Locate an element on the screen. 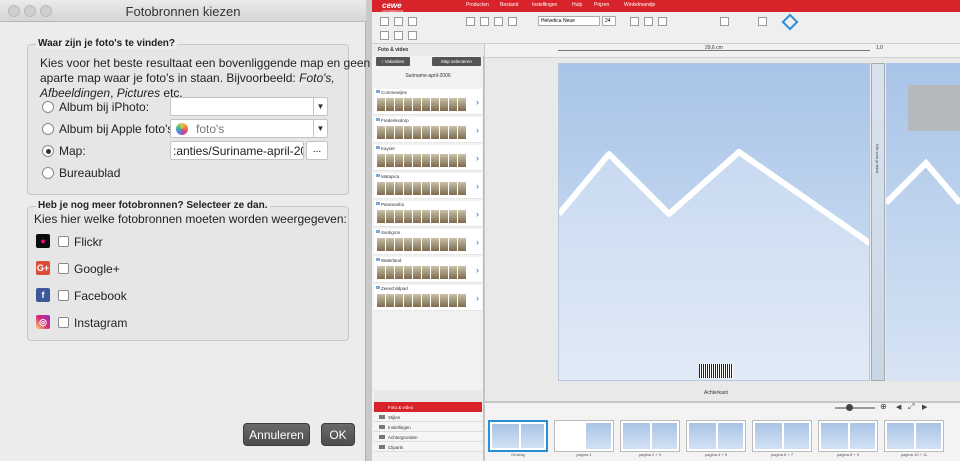 This screenshot has height=461, width=960. spine: Klik voor je tekst is located at coordinates (878, 222).